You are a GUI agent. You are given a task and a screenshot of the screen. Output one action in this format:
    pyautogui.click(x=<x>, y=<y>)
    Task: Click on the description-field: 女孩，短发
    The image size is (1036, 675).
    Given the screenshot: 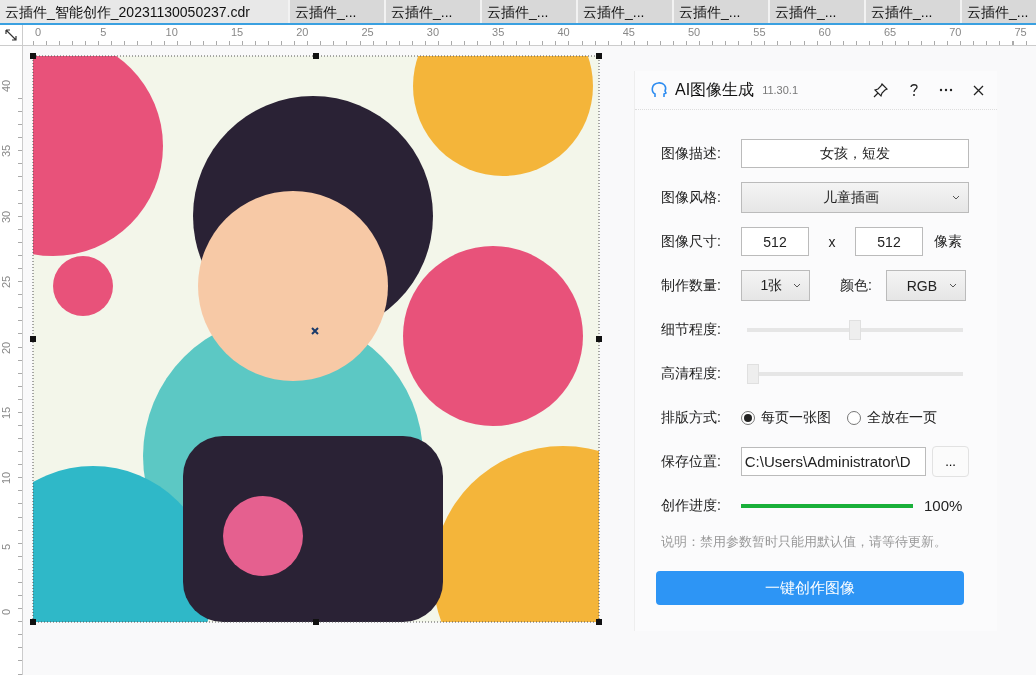 What is the action you would take?
    pyautogui.click(x=854, y=153)
    